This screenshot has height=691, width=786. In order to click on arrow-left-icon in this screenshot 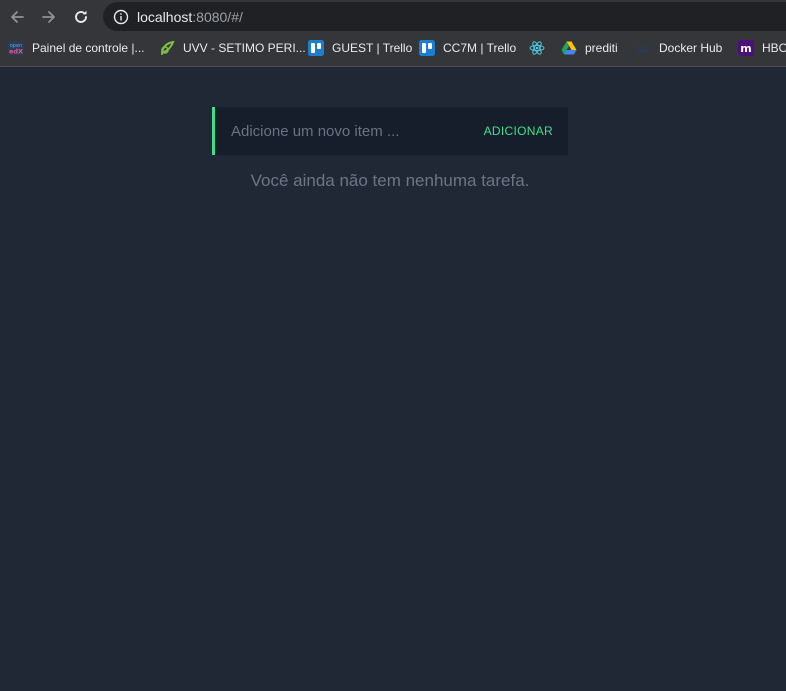, I will do `click(17, 17)`.